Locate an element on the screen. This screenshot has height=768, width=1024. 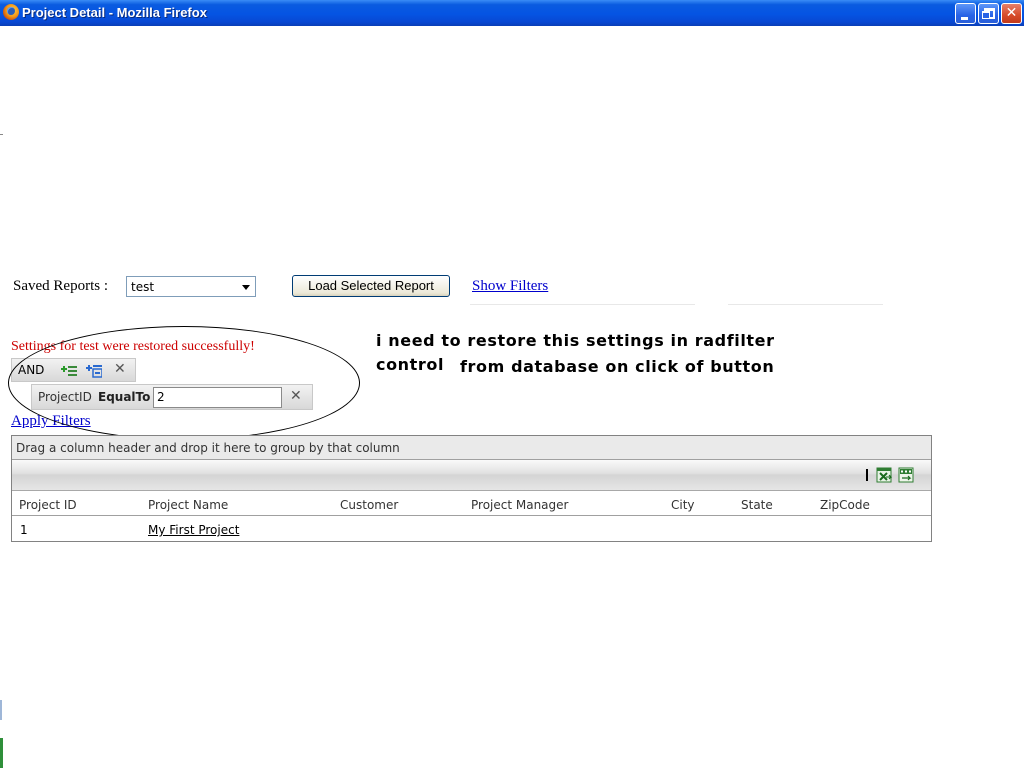
column-header-zipcode: ZipCode is located at coordinates (845, 505).